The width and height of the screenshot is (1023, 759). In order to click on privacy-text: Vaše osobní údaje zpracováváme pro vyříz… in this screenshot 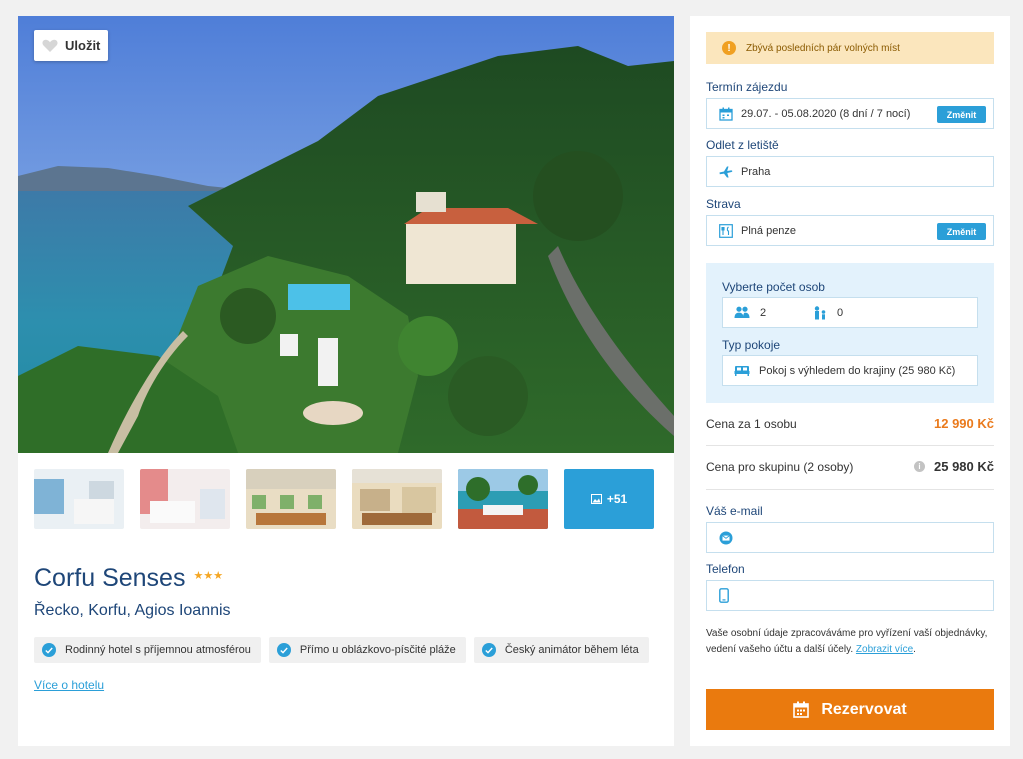, I will do `click(847, 641)`.